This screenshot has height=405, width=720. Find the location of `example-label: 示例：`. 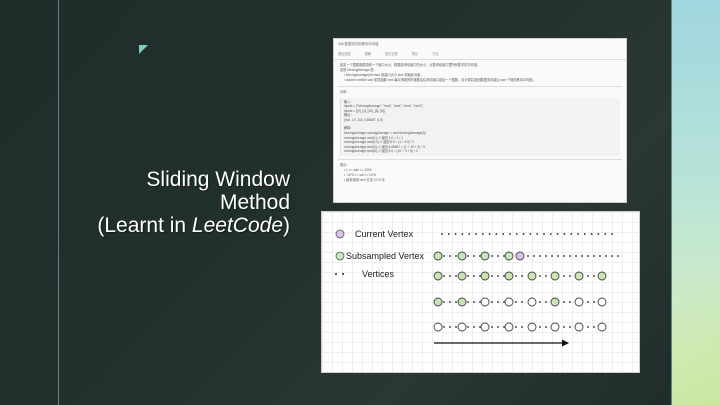

example-label: 示例： is located at coordinates (345, 91).